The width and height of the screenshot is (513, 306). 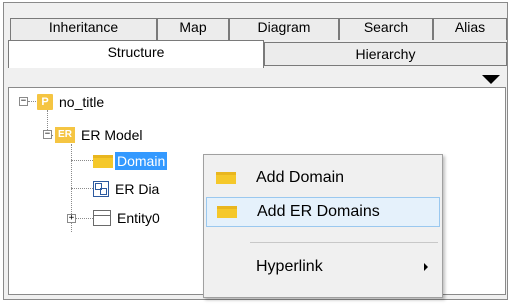 I want to click on tree-node-er-diagram: ER Dia, so click(x=127, y=189).